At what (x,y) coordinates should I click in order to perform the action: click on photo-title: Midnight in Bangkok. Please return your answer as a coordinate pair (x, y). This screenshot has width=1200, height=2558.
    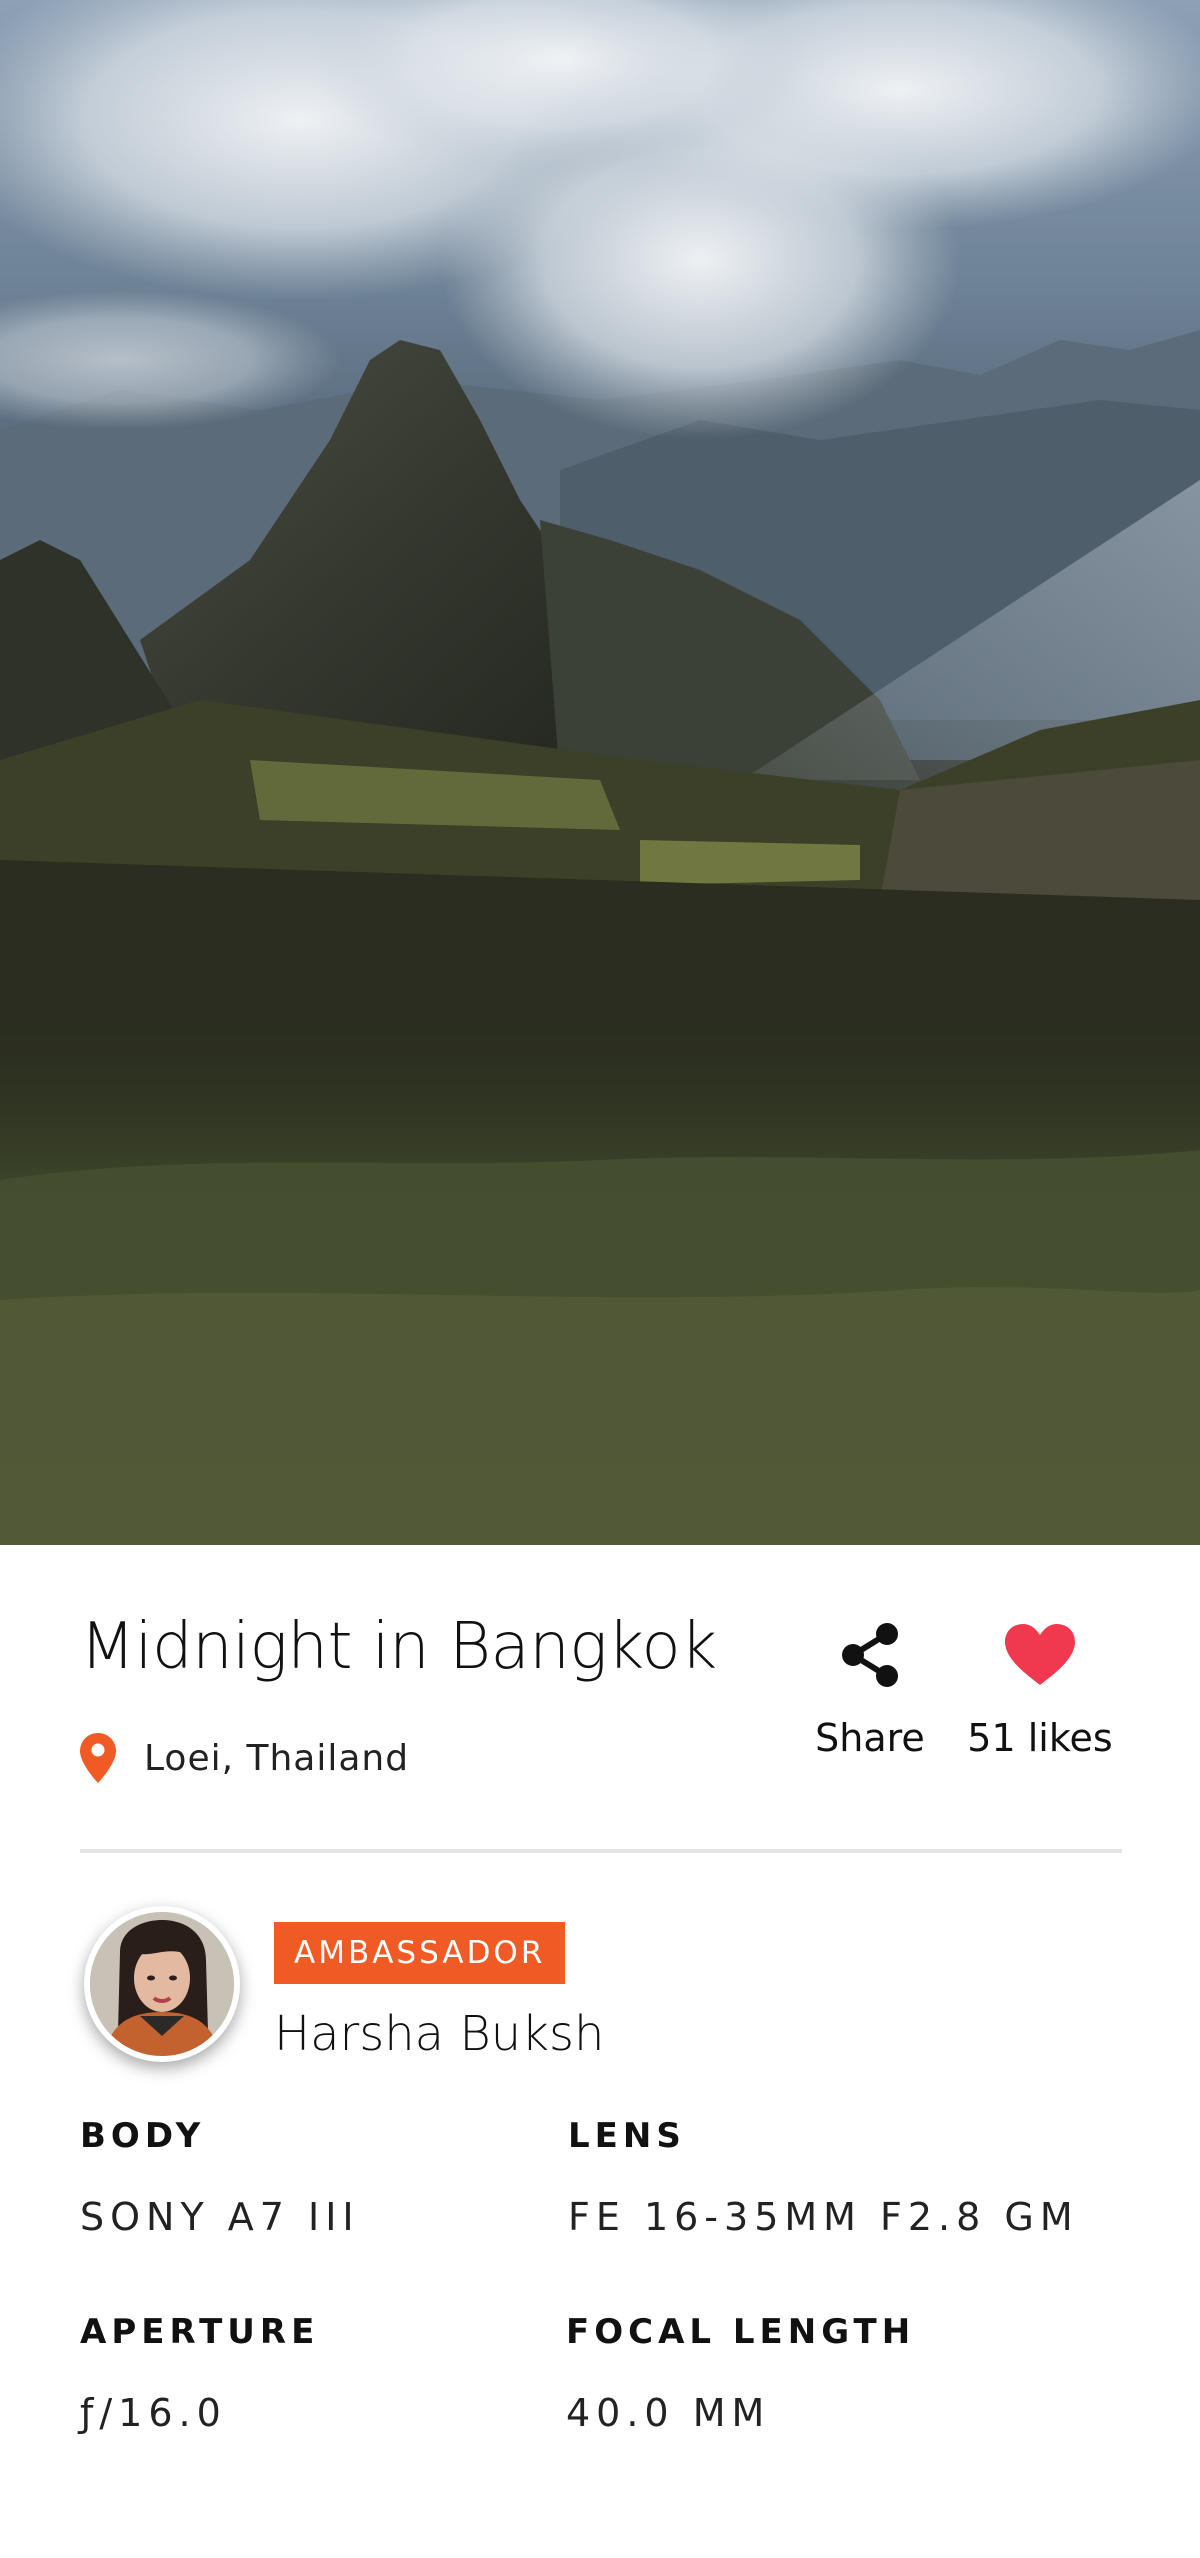
    Looking at the image, I should click on (398, 1647).